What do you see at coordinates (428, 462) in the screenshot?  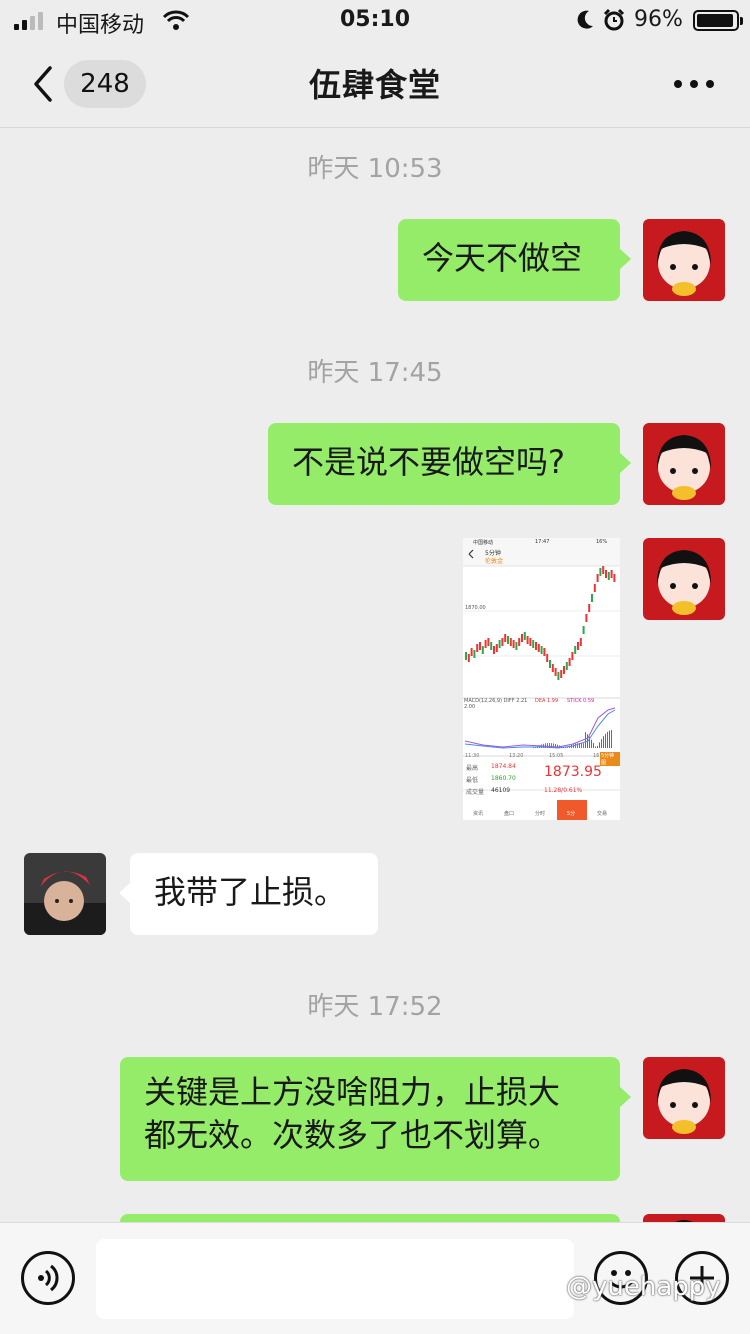 I see `message-text: 不是说不要做空吗?` at bounding box center [428, 462].